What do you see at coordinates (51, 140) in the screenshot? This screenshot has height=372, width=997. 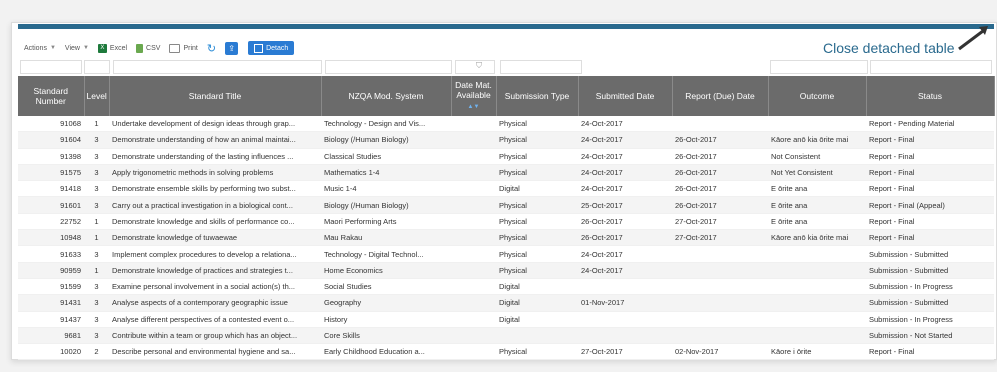 I see `table-cell: 91604` at bounding box center [51, 140].